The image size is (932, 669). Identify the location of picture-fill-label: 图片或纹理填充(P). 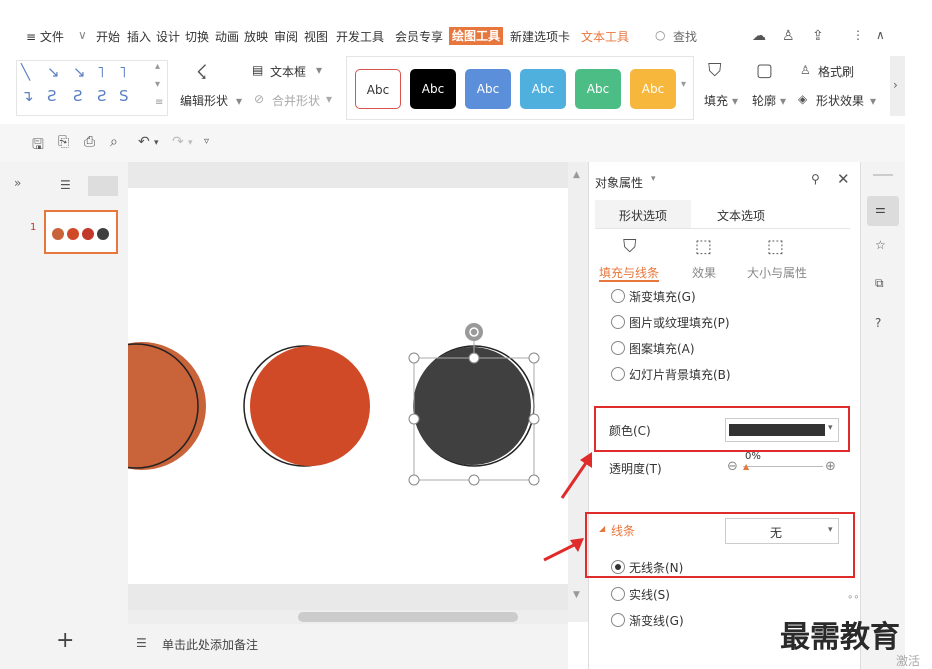
(679, 322).